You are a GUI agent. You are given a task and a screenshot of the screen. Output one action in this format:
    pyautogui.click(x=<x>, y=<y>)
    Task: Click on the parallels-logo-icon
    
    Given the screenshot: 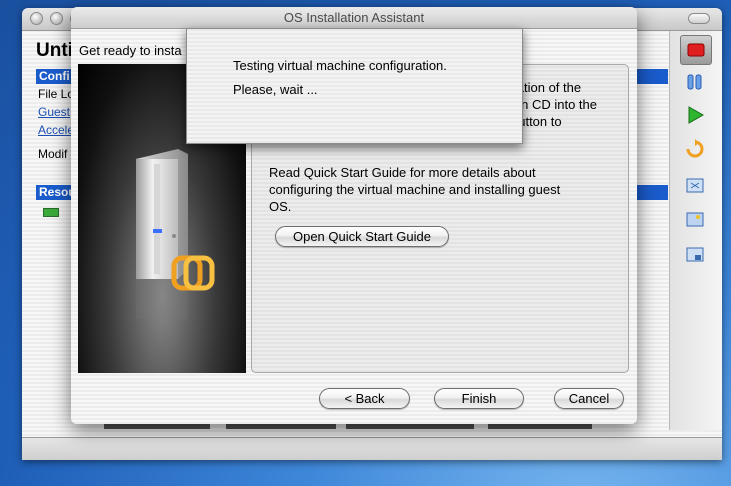 What is the action you would take?
    pyautogui.click(x=193, y=273)
    